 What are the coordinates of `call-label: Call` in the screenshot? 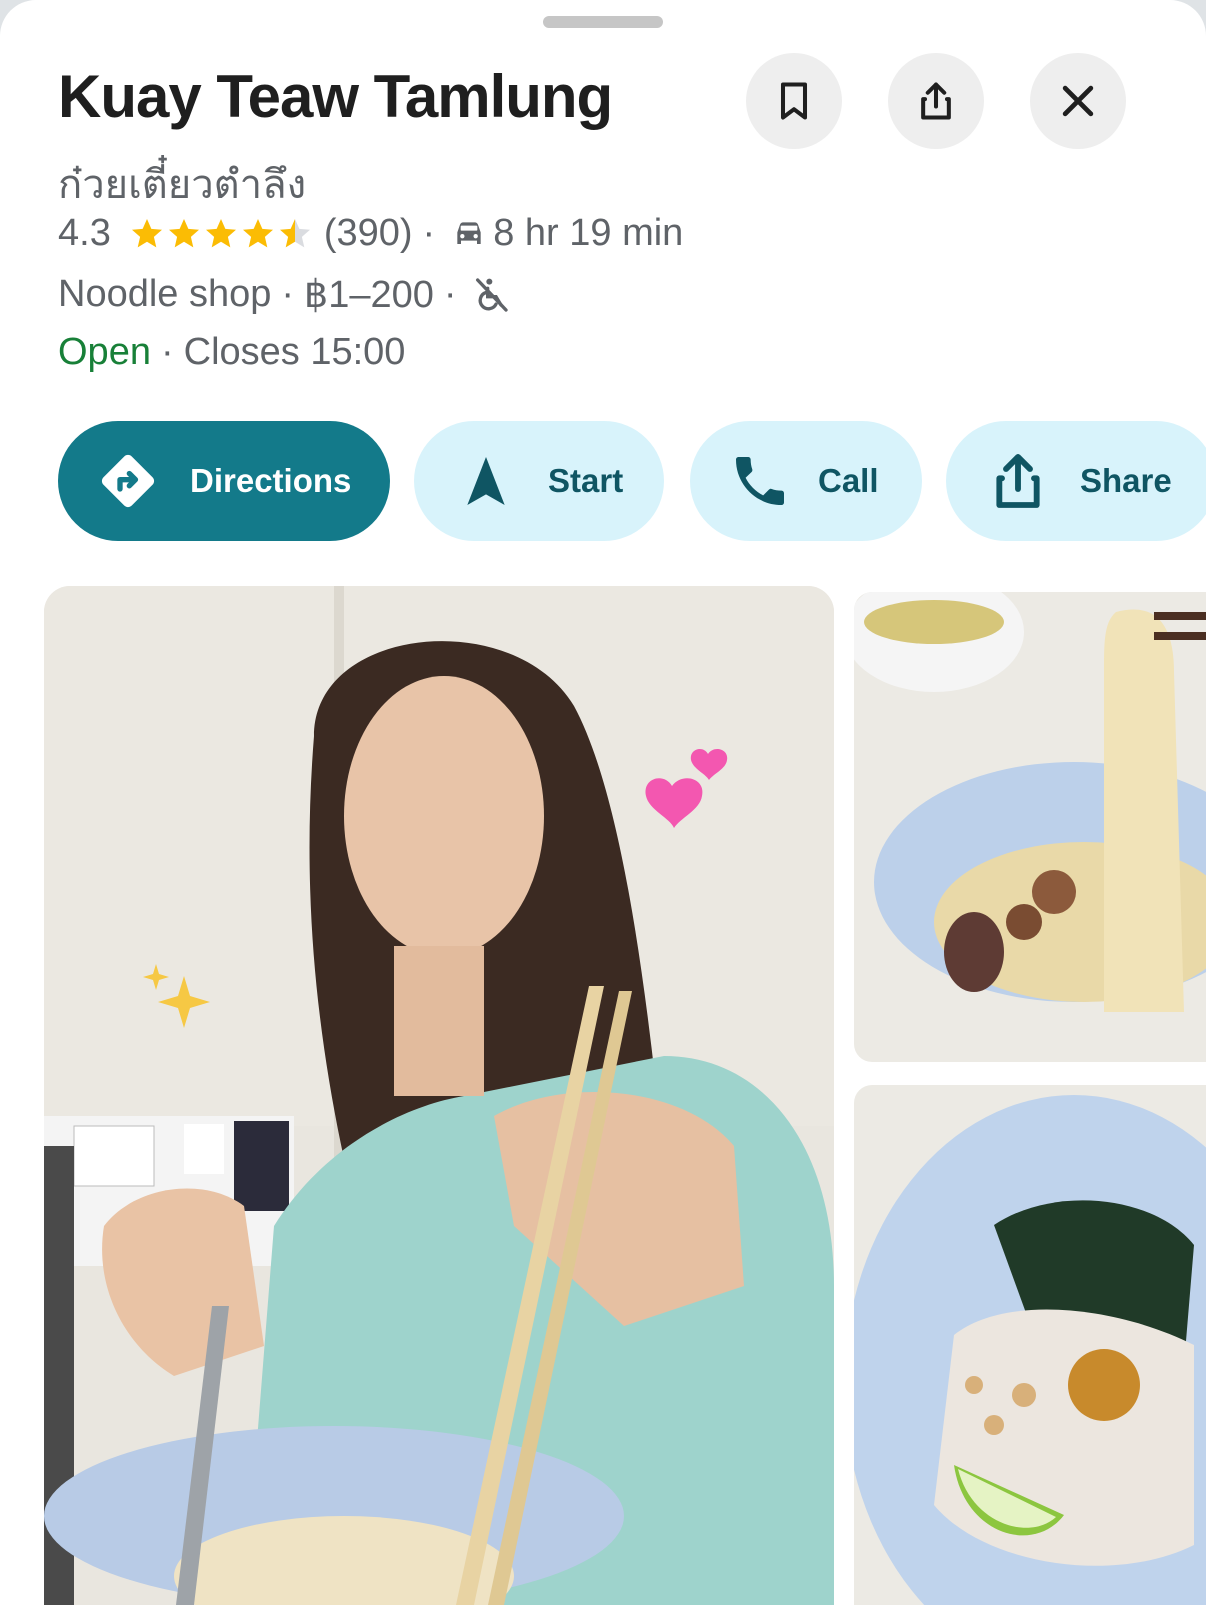 It's located at (848, 480).